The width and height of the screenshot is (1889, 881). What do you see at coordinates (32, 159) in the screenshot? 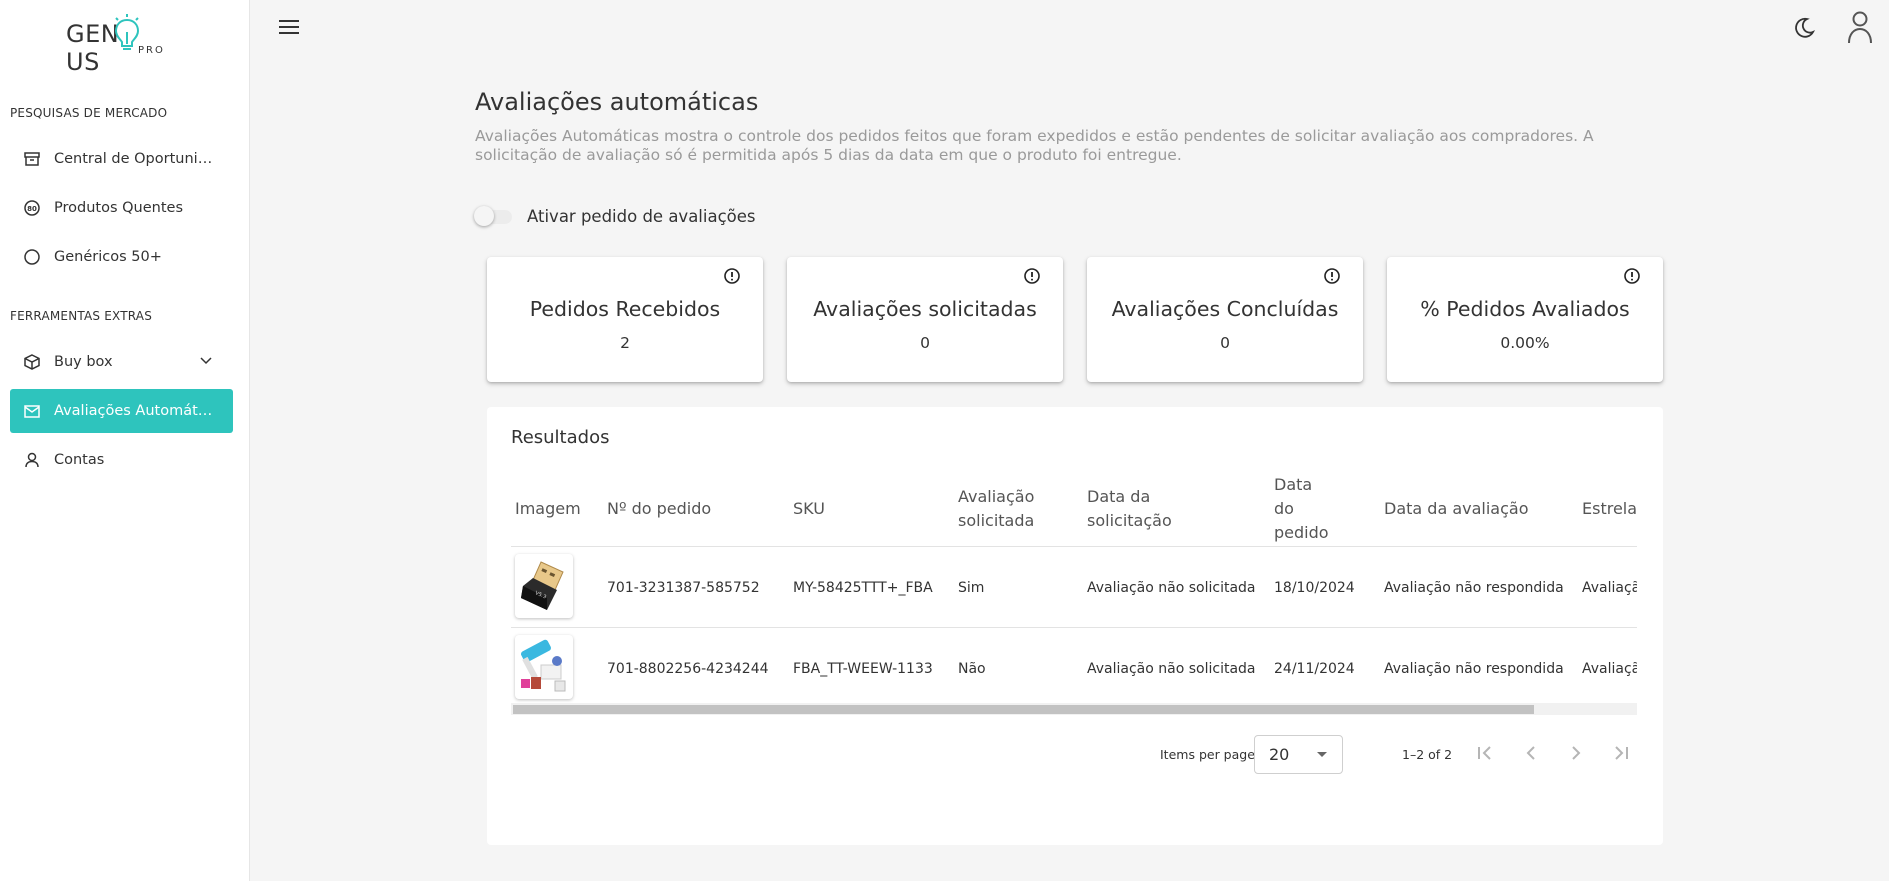
I see `archive-icon` at bounding box center [32, 159].